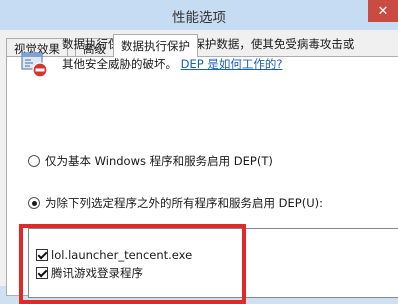 The image size is (398, 304). What do you see at coordinates (34, 161) in the screenshot?
I see `radio-essential-only` at bounding box center [34, 161].